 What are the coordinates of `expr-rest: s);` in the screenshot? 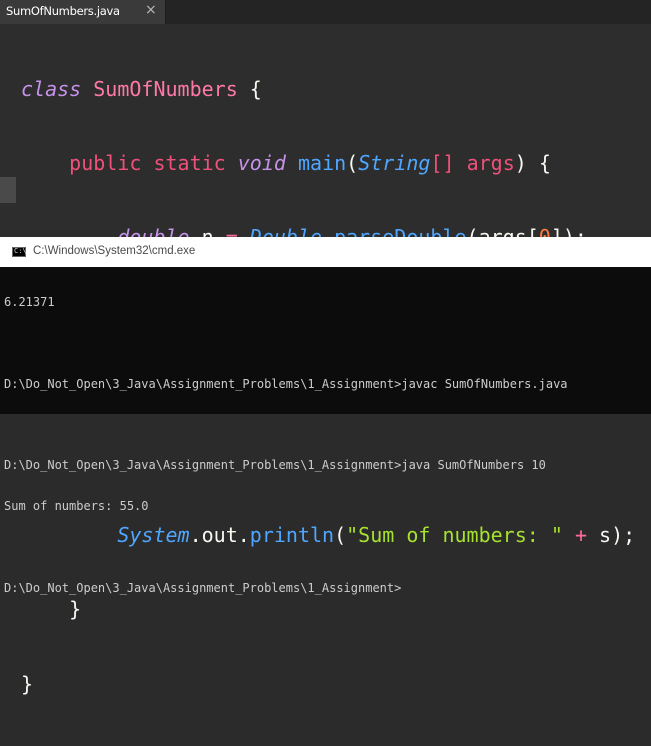 It's located at (611, 534).